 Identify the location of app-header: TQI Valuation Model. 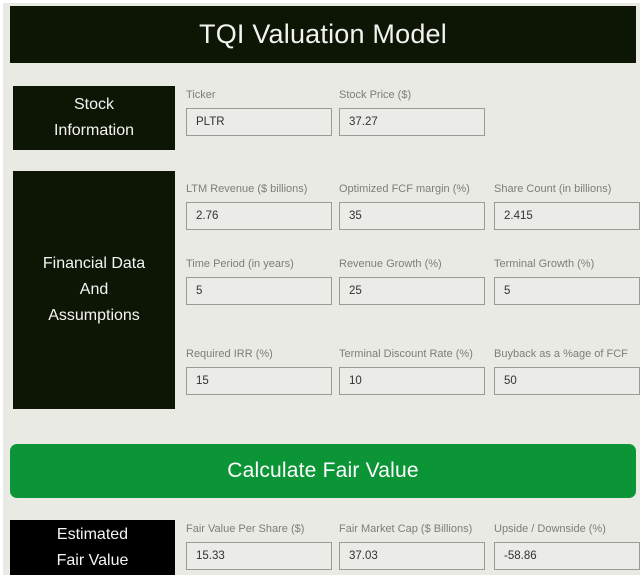
(323, 34).